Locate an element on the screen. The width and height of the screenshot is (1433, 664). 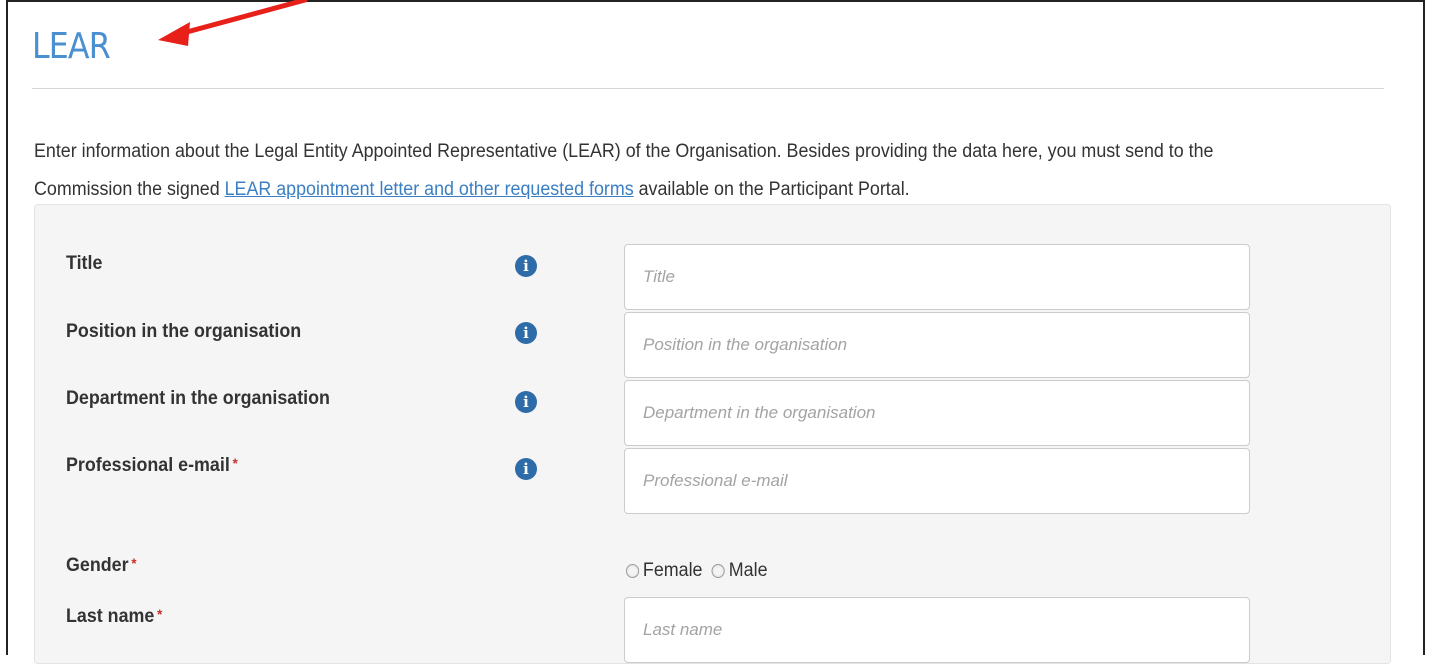
department-label-text: Department in the organisation is located at coordinates (198, 398).